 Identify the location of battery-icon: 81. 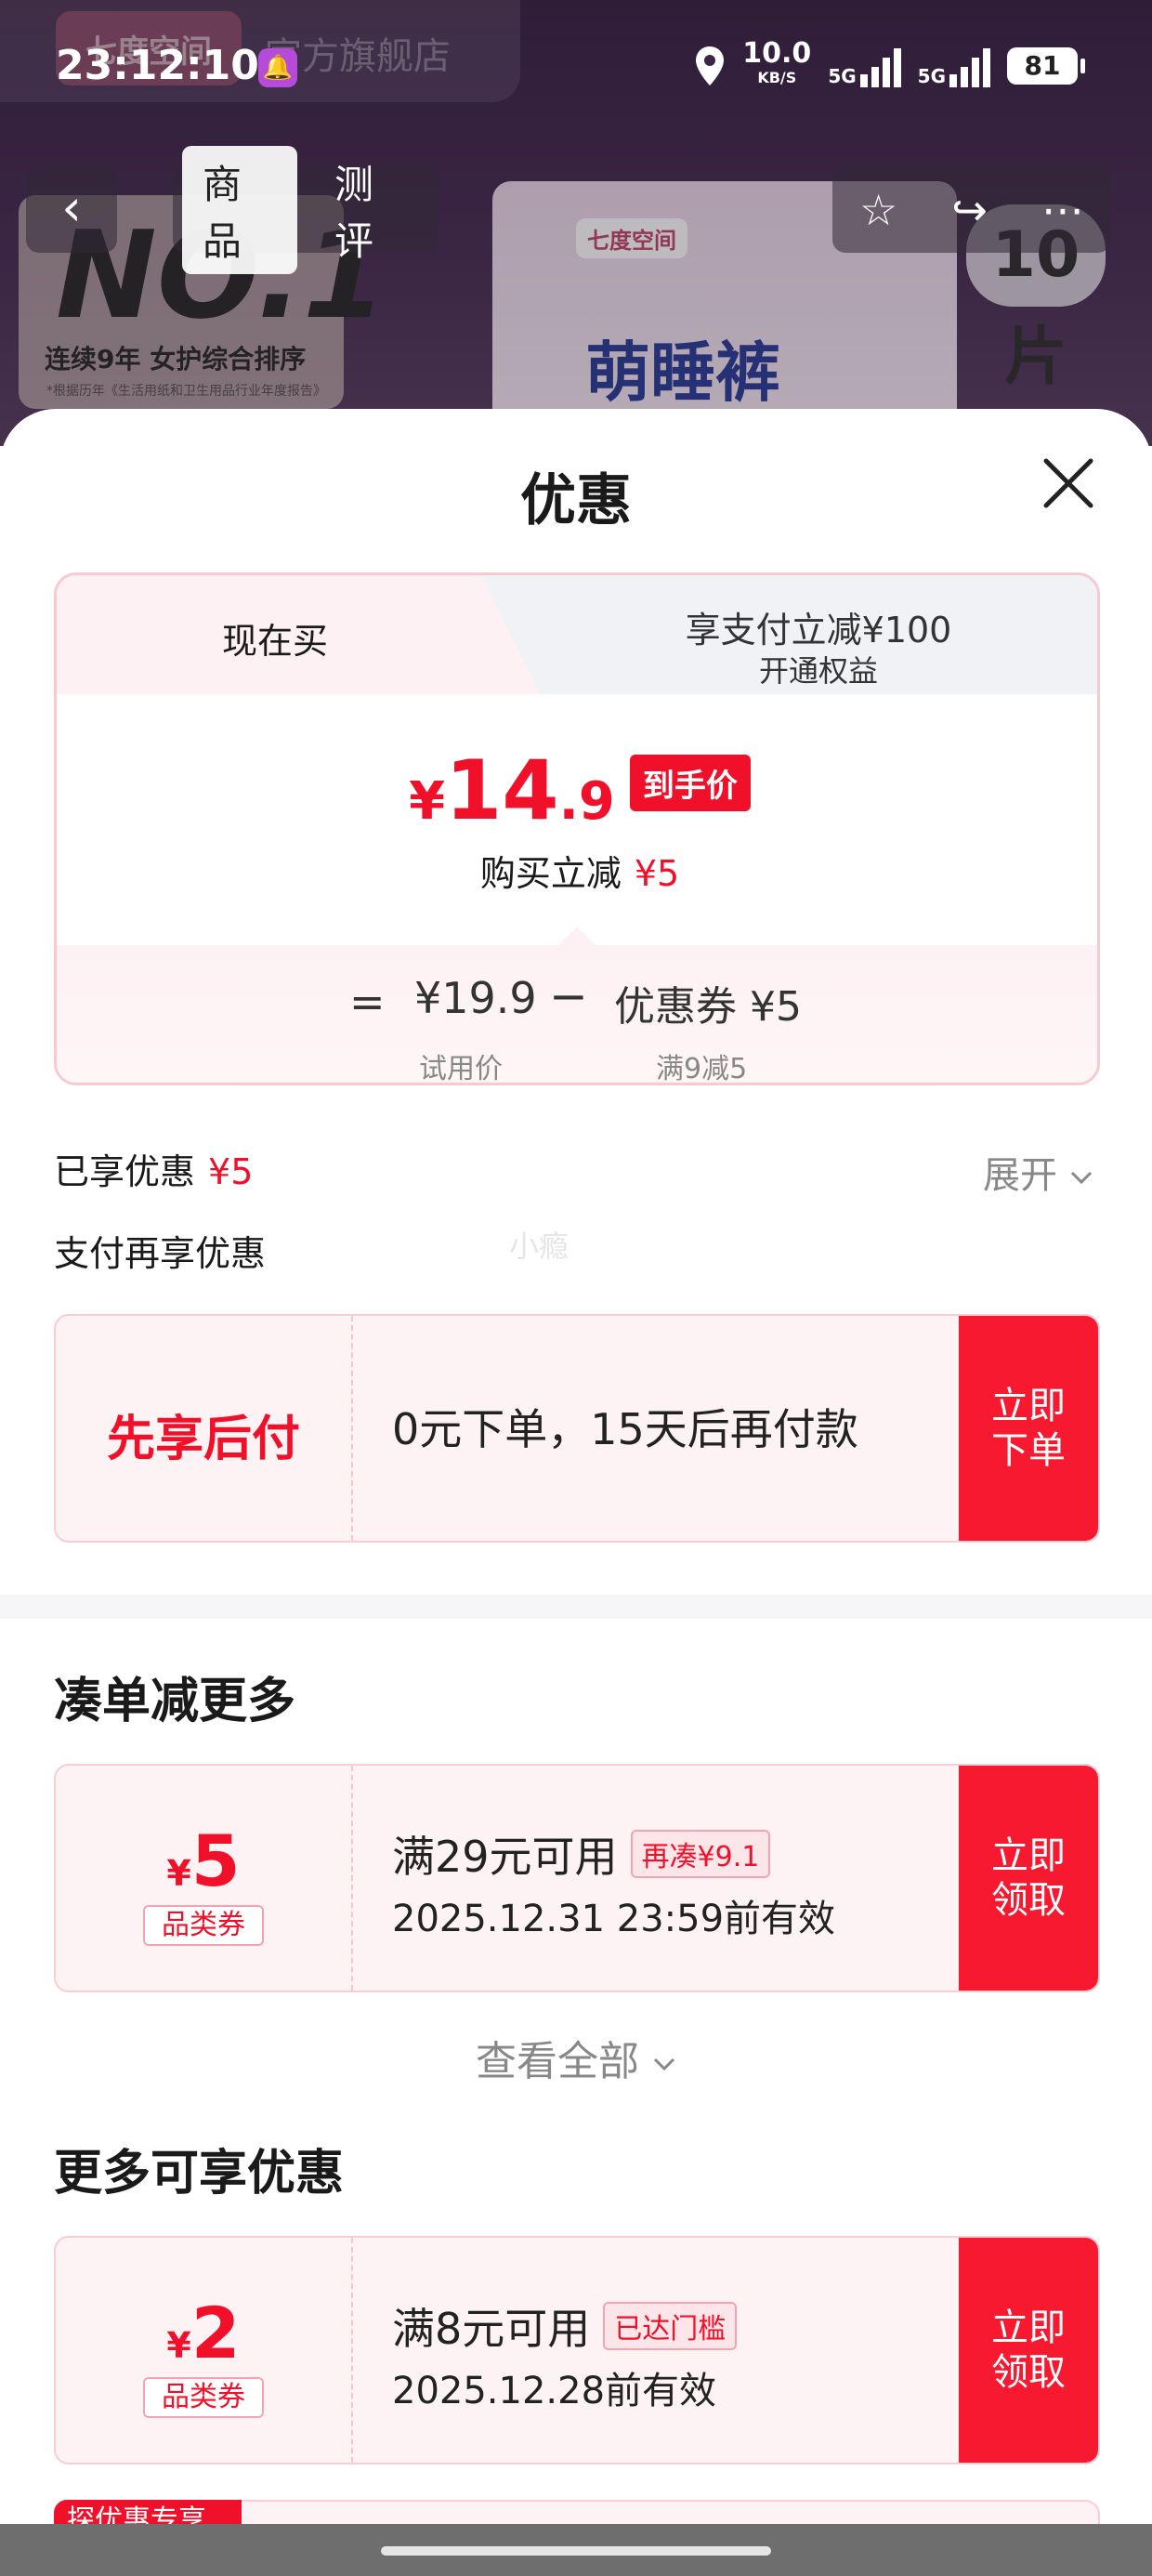
(1046, 66).